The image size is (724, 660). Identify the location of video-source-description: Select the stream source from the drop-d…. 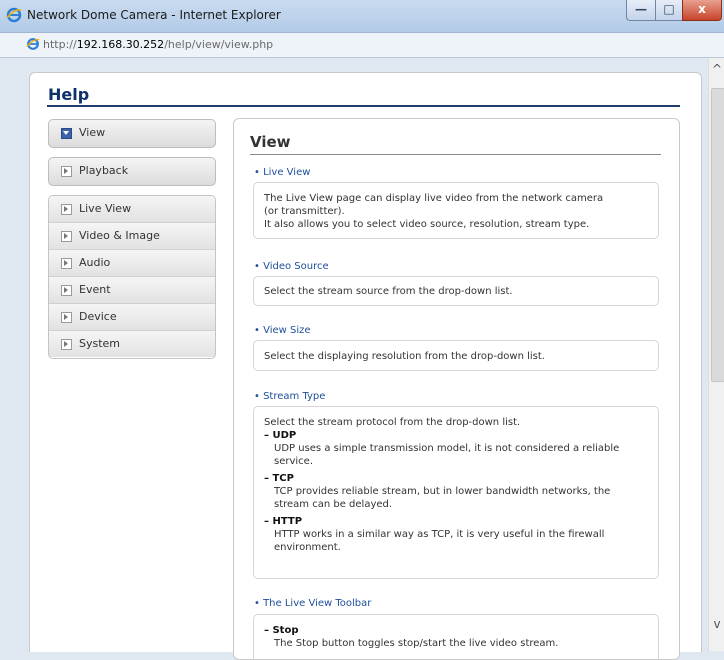
(456, 291).